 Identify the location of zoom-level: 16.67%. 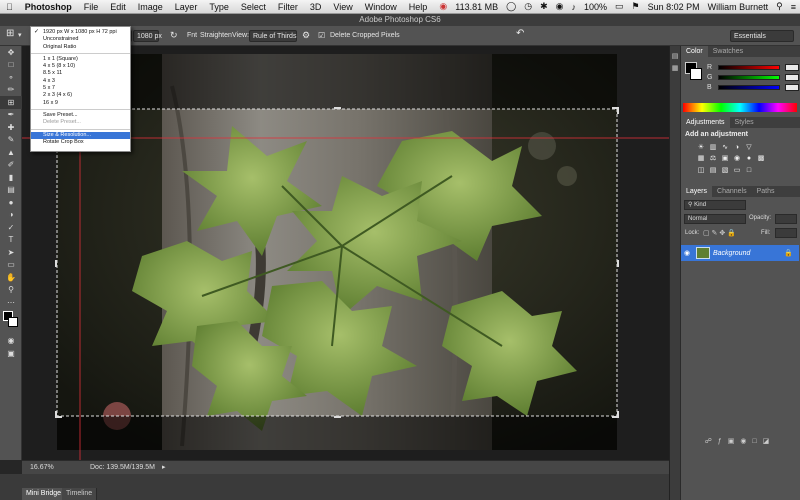
(42, 467).